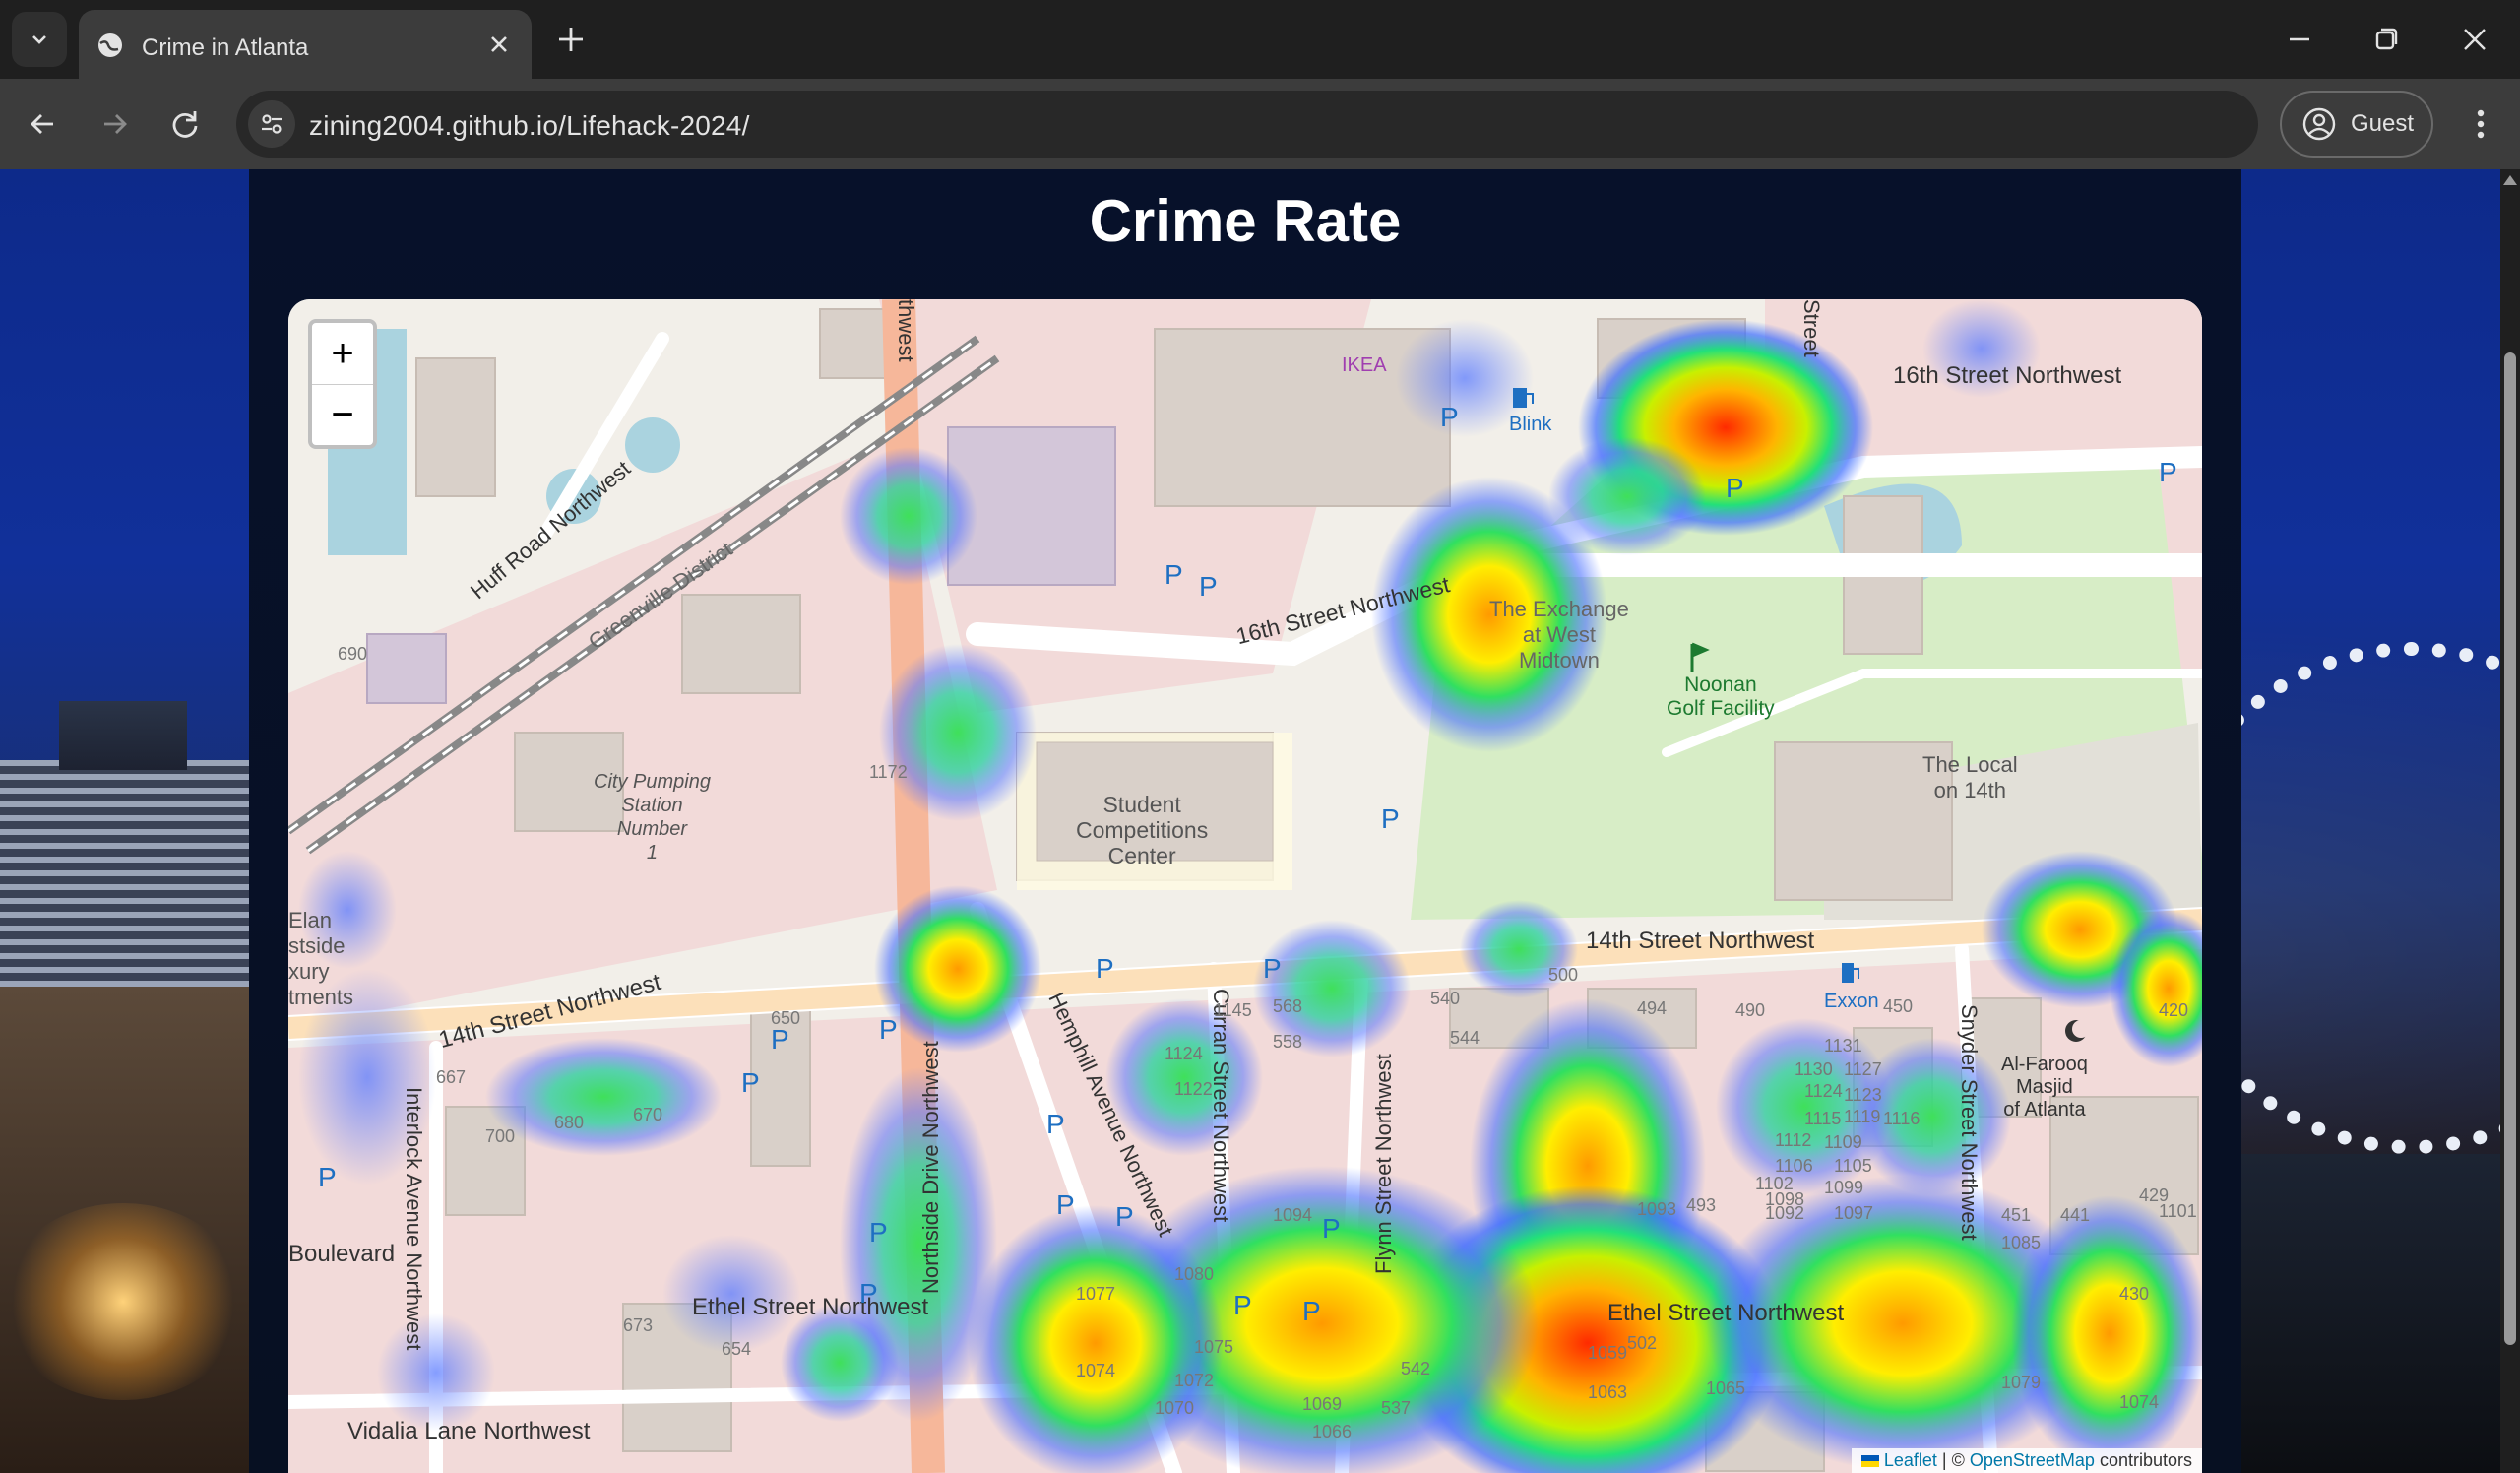 Image resolution: width=2520 pixels, height=1473 pixels. What do you see at coordinates (1863, 1069) in the screenshot?
I see `building-number-label: 1127` at bounding box center [1863, 1069].